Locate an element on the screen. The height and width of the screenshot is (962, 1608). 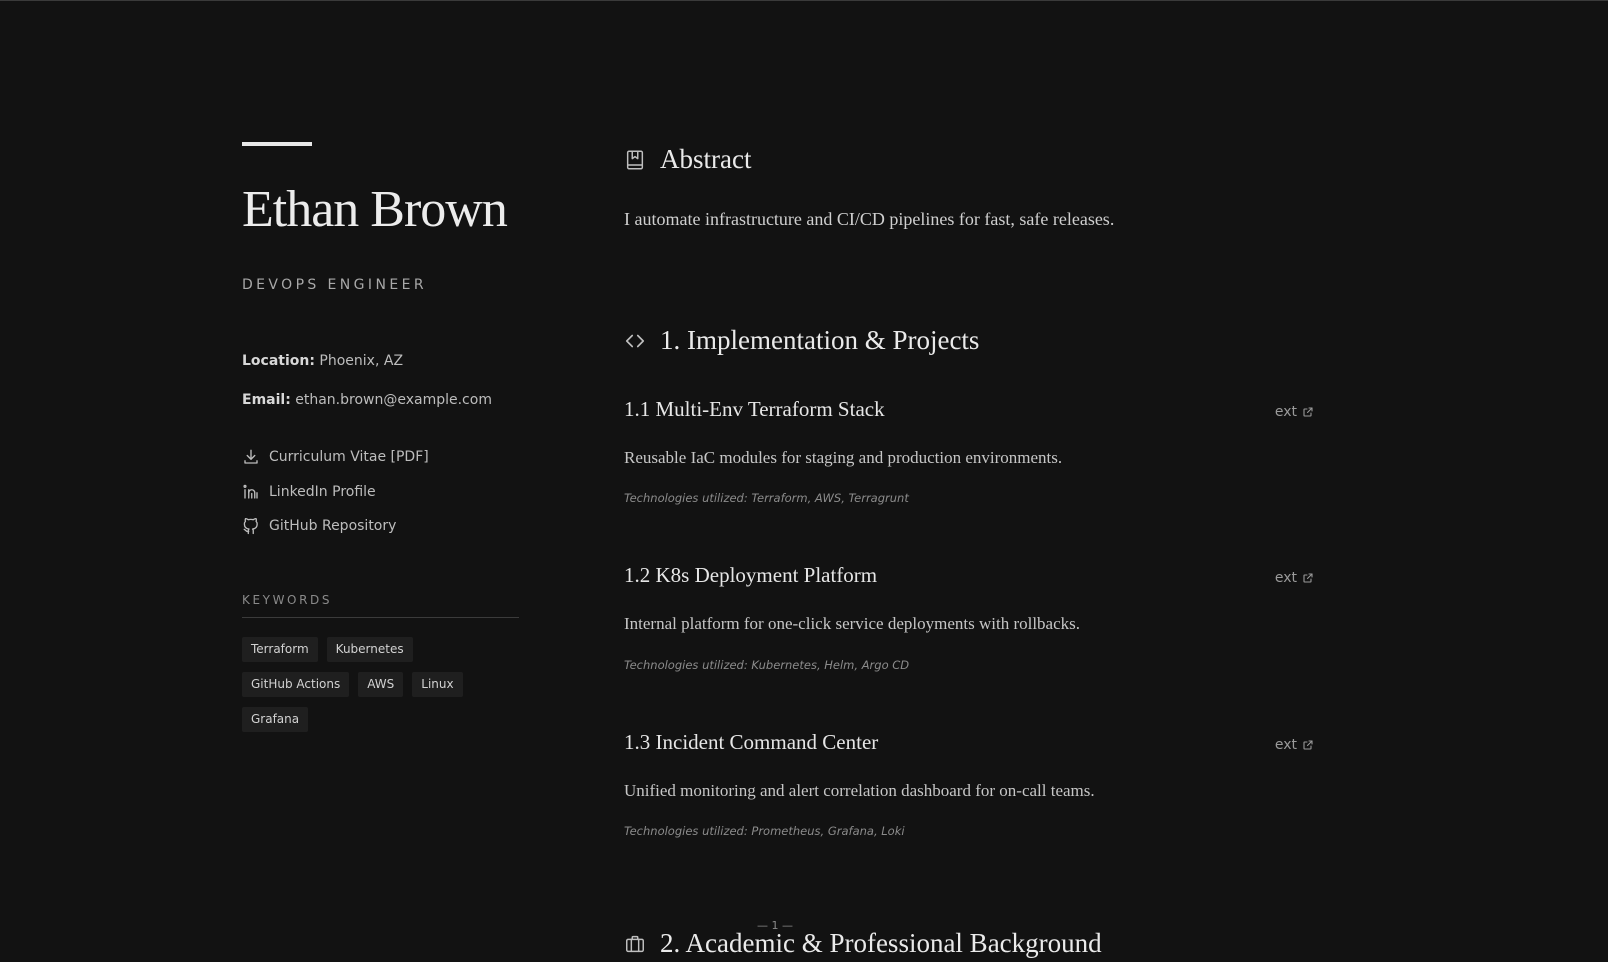
projects-title: 1. Implementation & Projects is located at coordinates (820, 340).